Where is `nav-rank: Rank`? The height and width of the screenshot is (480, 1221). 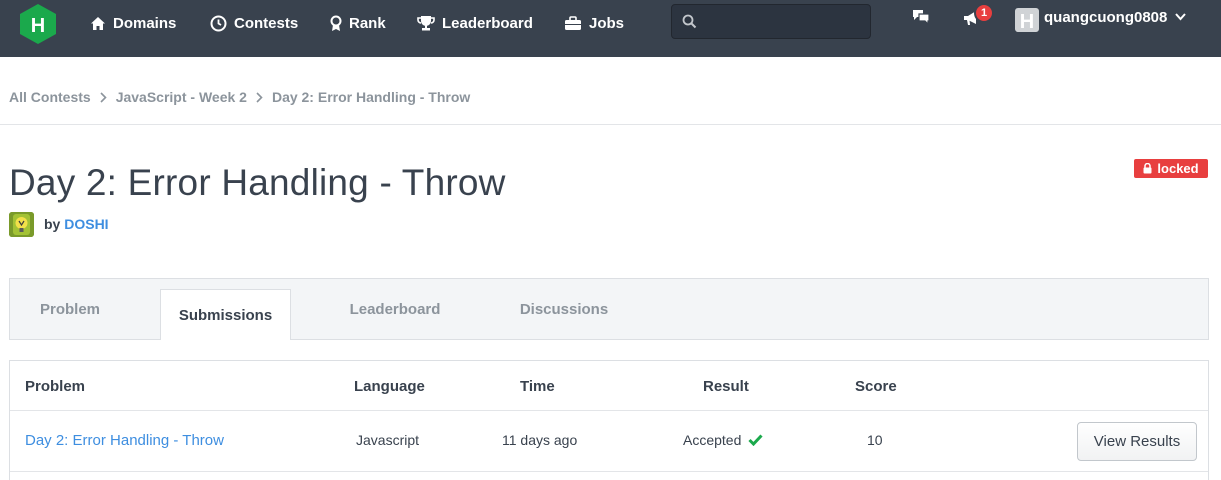 nav-rank: Rank is located at coordinates (358, 23).